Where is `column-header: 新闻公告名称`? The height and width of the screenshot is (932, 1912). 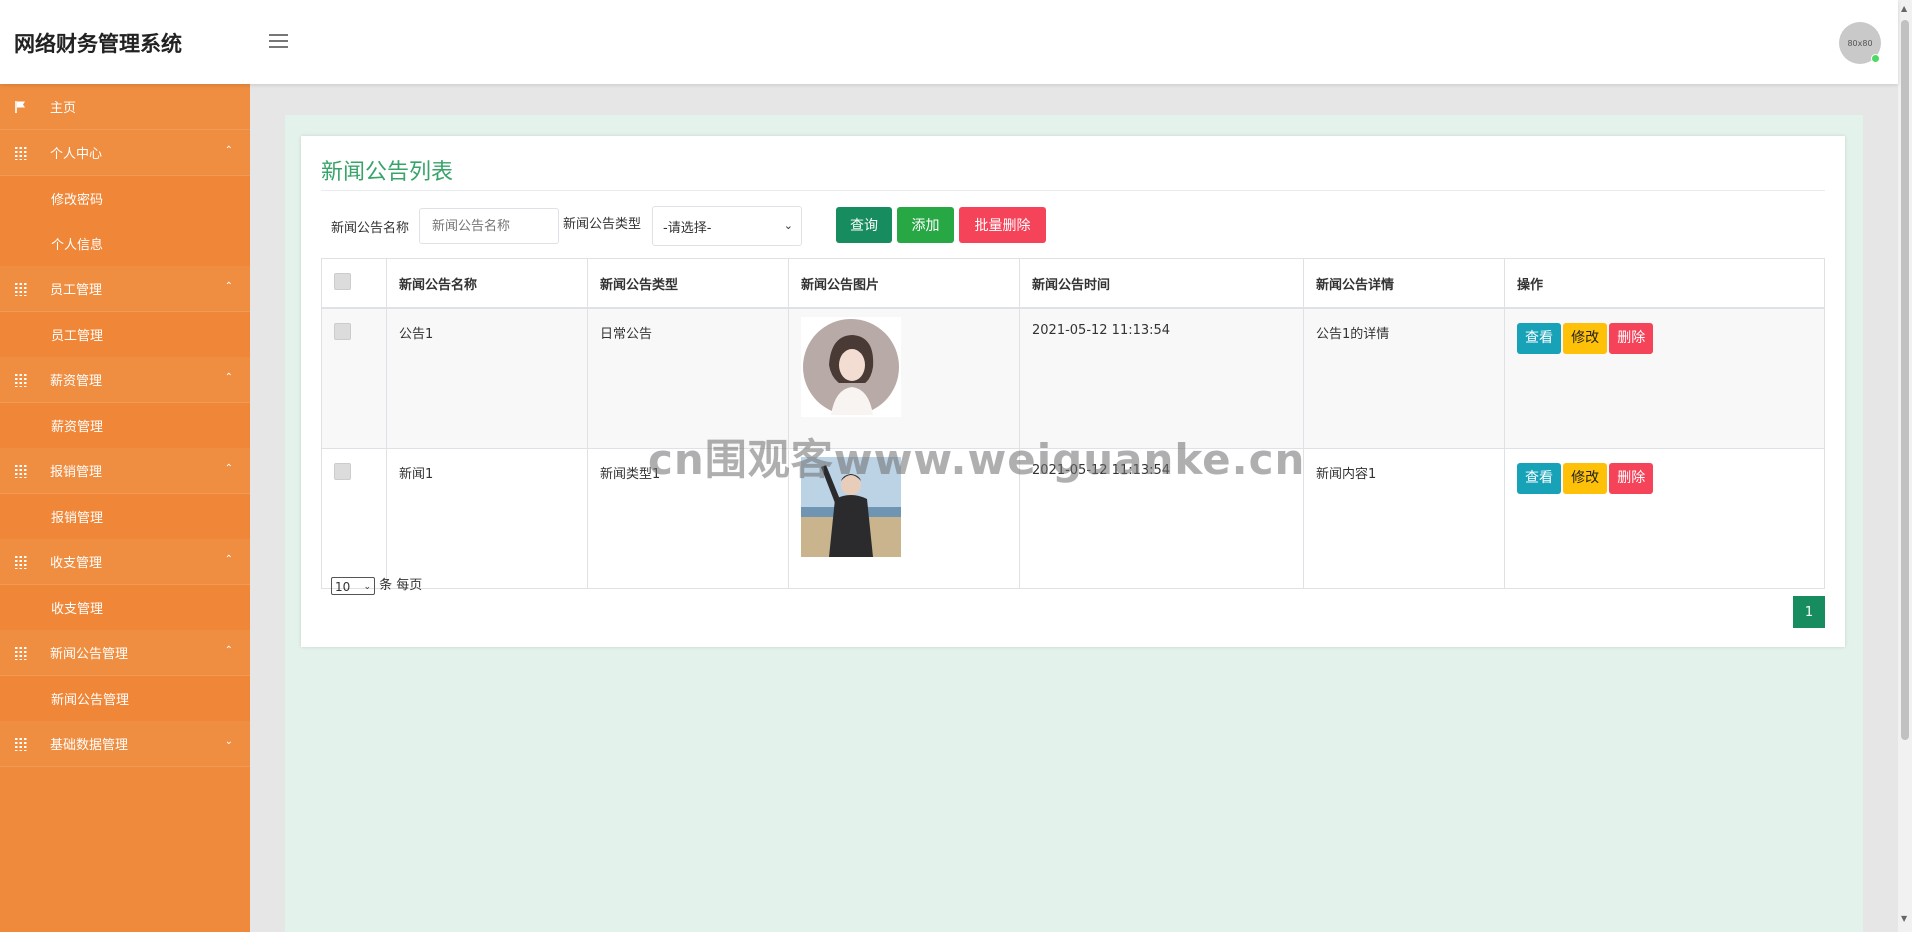
column-header: 新闻公告名称 is located at coordinates (487, 283).